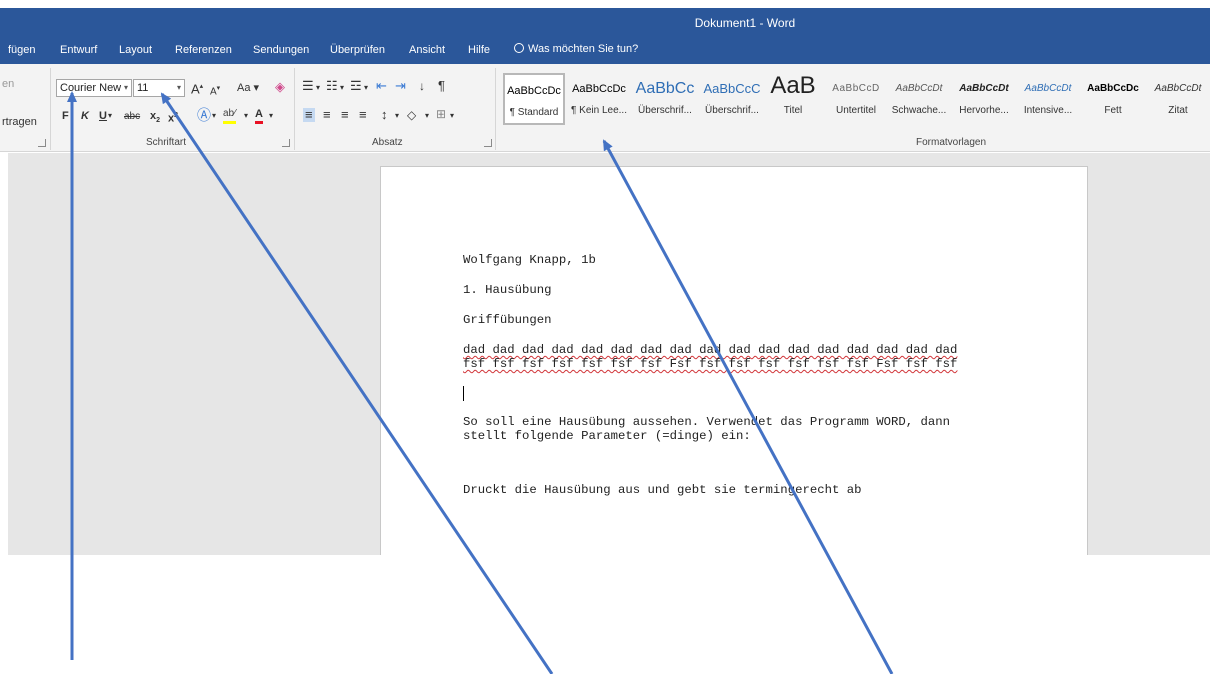 The width and height of the screenshot is (1210, 674). What do you see at coordinates (155, 118) in the screenshot?
I see `subscript-button: x2` at bounding box center [155, 118].